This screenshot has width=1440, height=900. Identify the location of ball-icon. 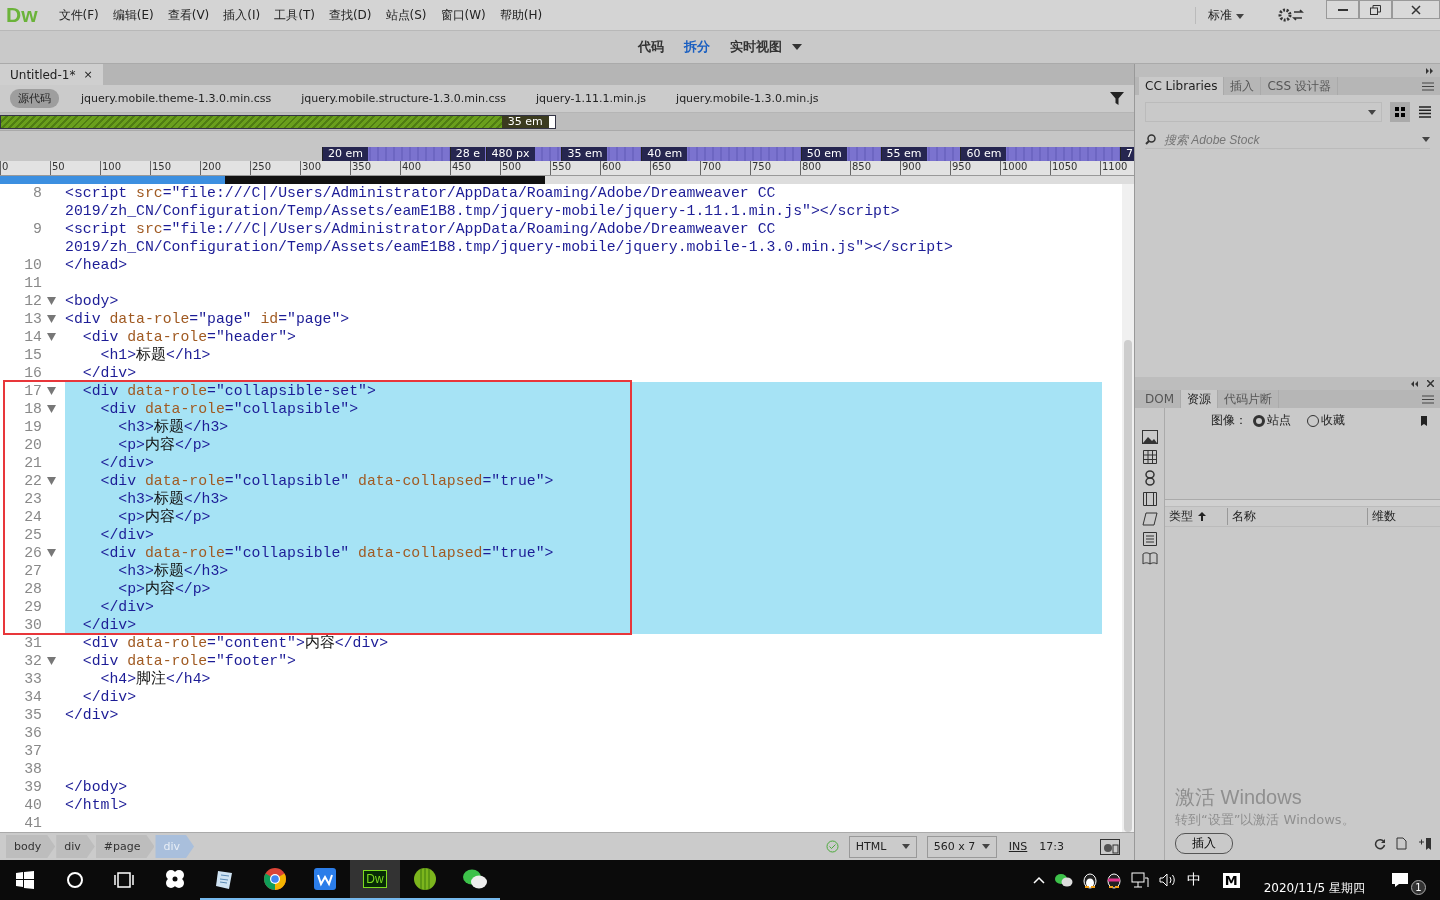
(425, 879).